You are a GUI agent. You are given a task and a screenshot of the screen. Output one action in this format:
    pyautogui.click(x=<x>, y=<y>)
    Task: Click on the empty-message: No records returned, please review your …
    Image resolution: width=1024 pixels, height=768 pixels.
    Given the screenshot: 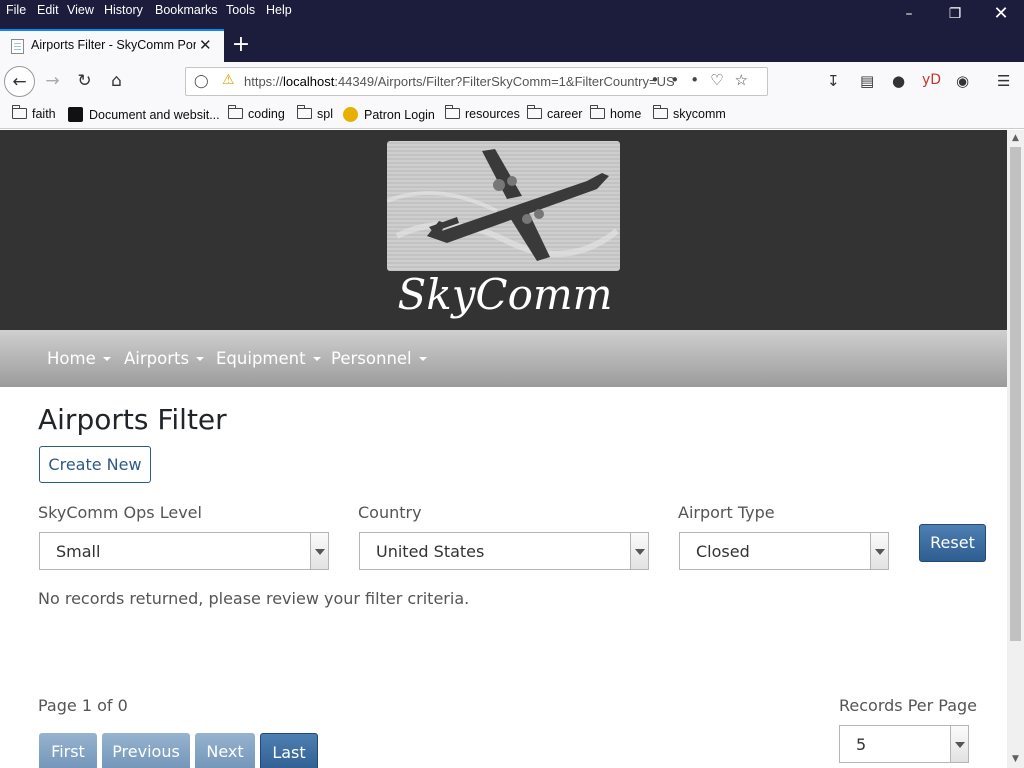 What is the action you would take?
    pyautogui.click(x=254, y=598)
    